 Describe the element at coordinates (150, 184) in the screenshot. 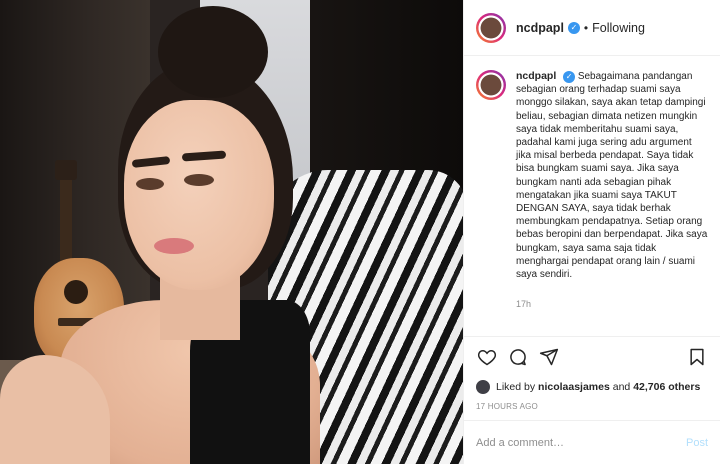

I see `eye-left` at that location.